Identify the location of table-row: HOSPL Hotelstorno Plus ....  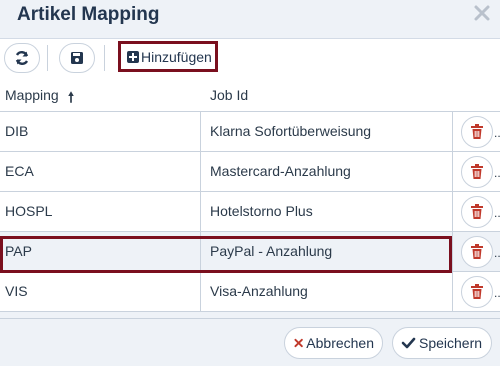
(250, 212).